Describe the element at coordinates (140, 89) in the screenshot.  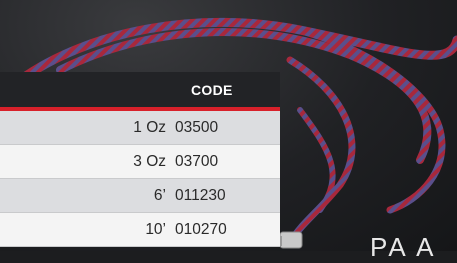
I see `table-header: CODE` at that location.